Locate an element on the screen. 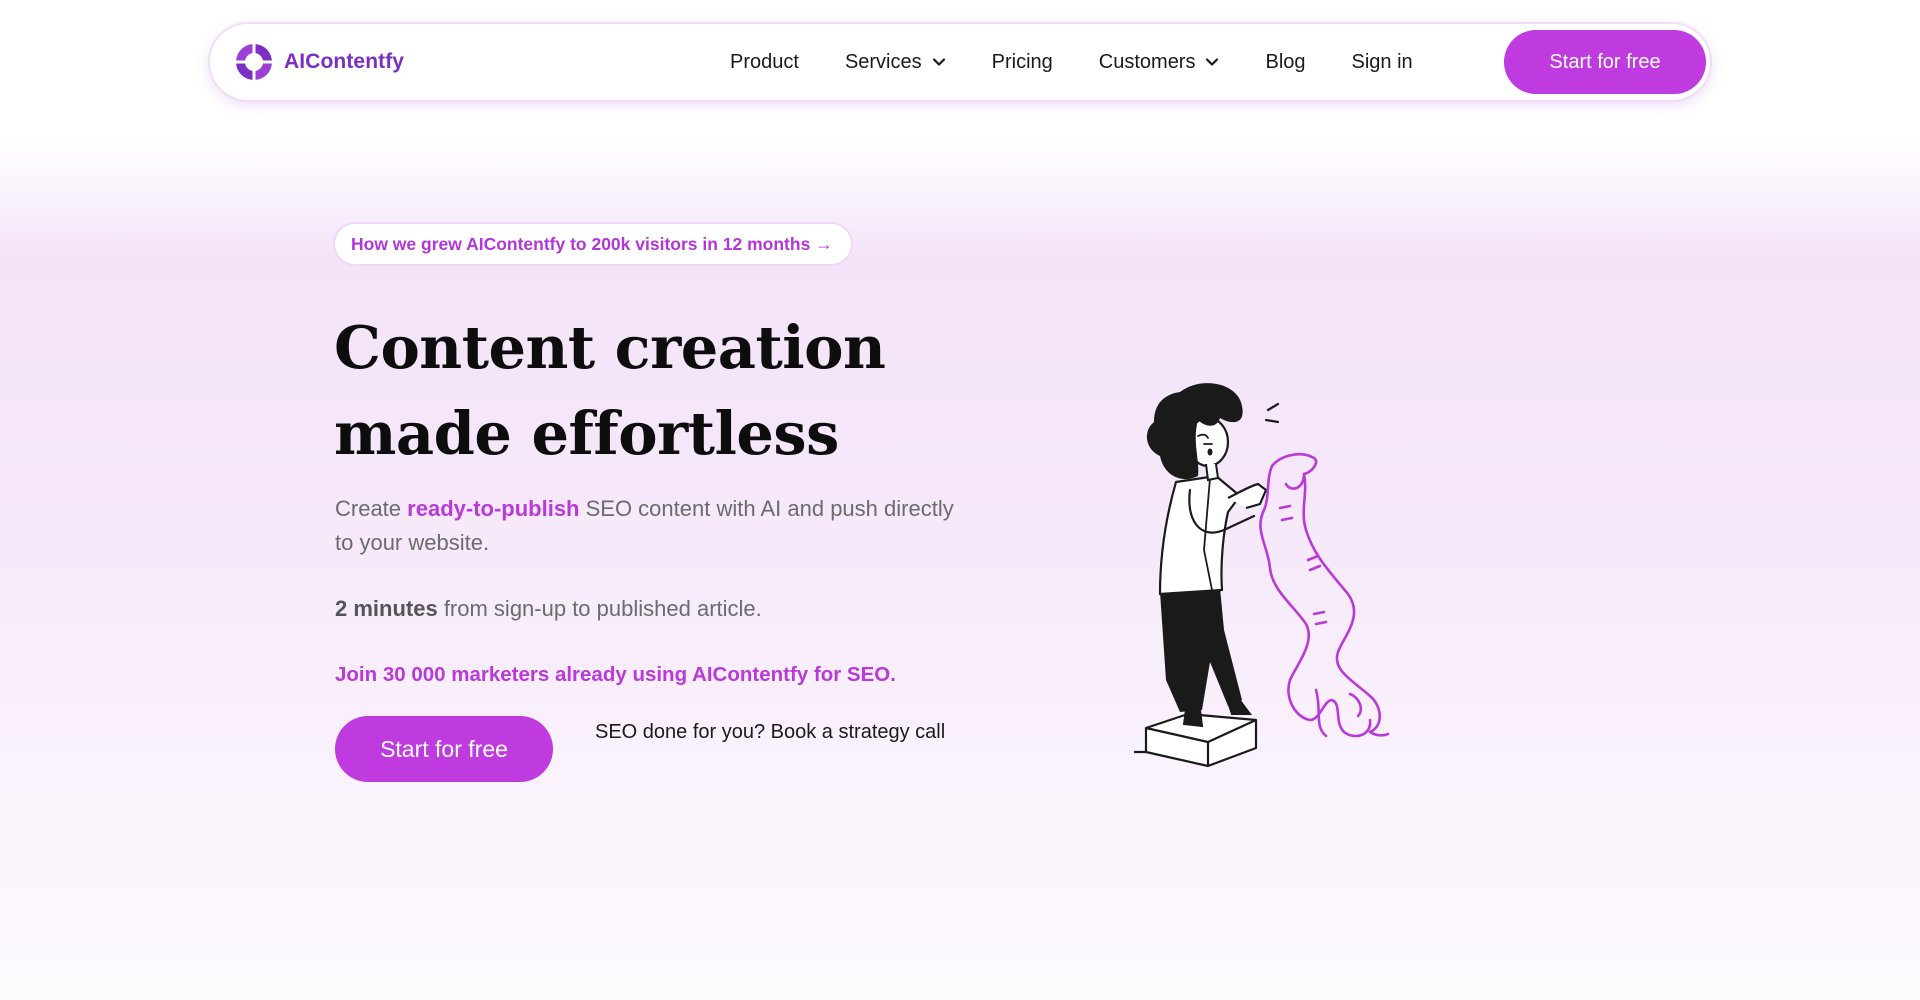 This screenshot has height=1000, width=1920. nav-item-blog: Blog is located at coordinates (1285, 62).